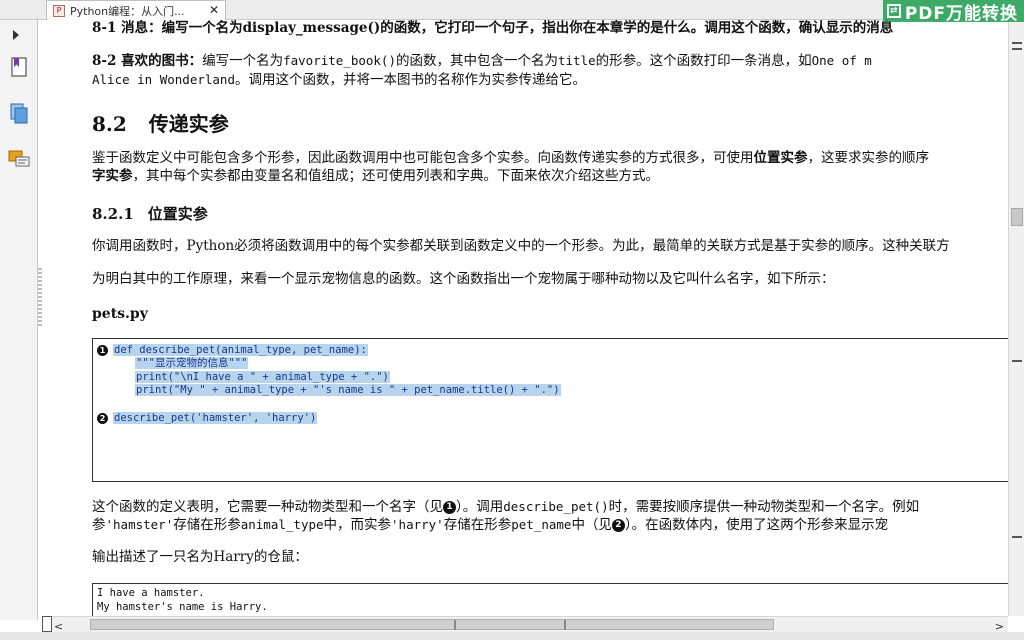  Describe the element at coordinates (188, 124) in the screenshot. I see `section-title: 传递实参` at that location.